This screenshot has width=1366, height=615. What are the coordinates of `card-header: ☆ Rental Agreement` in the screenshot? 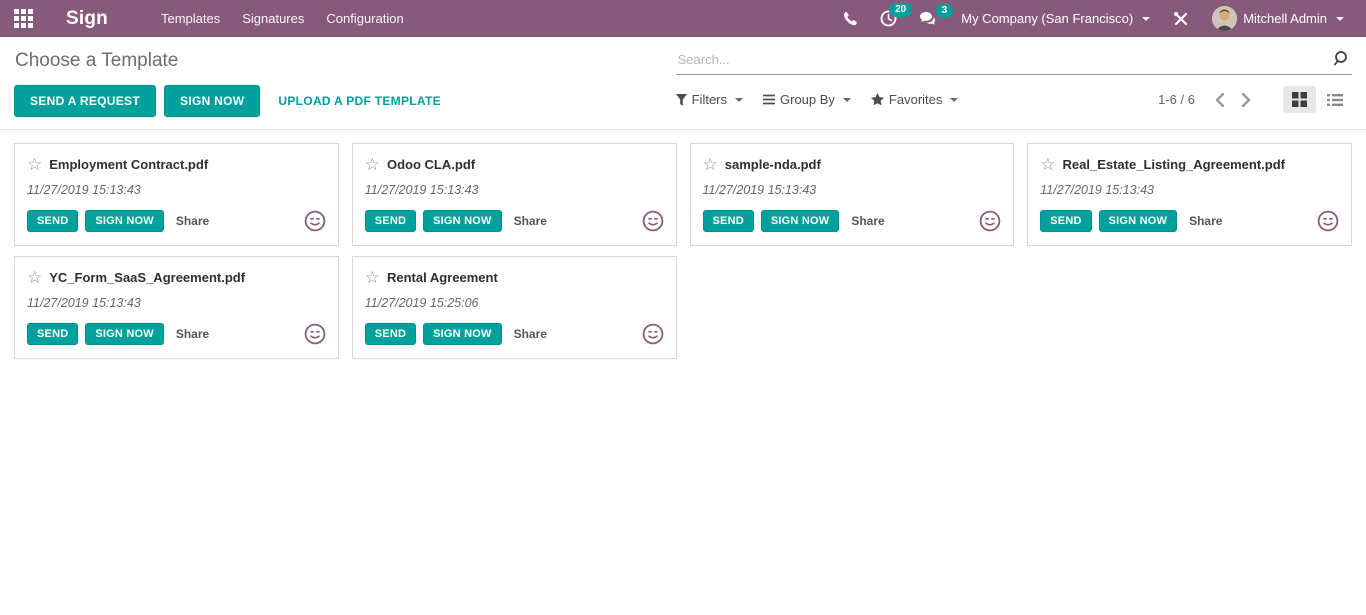 It's located at (514, 277).